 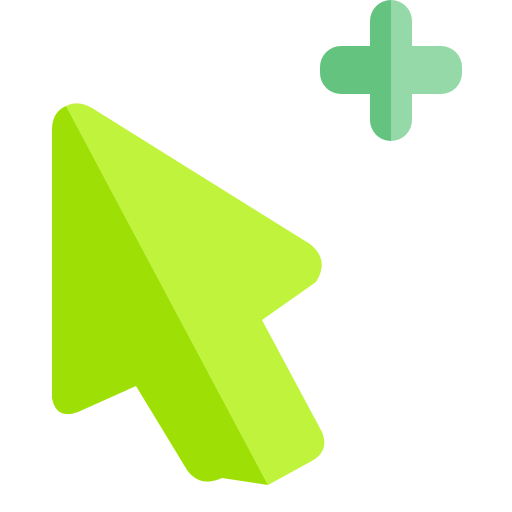 What do you see at coordinates (426, 70) in the screenshot?
I see `plus-icon-right-half` at bounding box center [426, 70].